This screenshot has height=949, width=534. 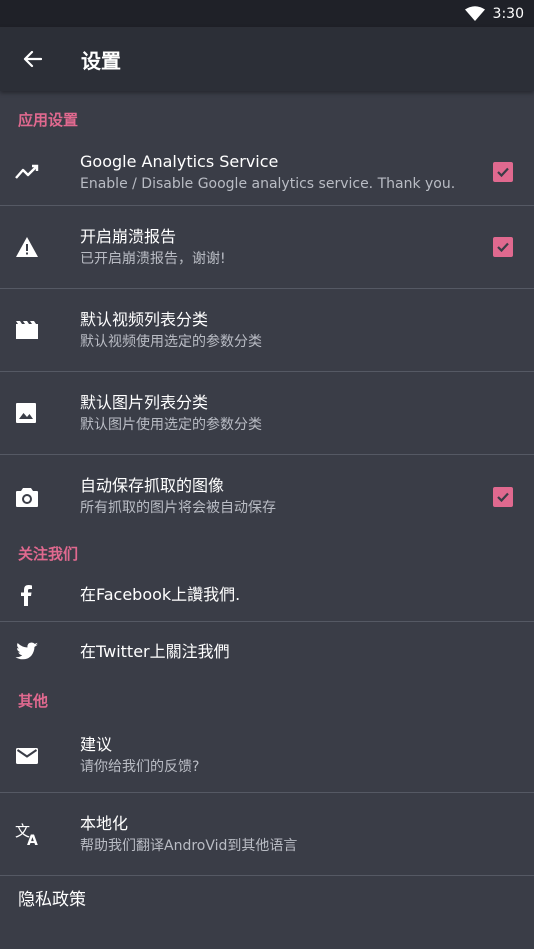 I want to click on setting-autosave: 自动保存抓取的图像 所有抓取的图片将会被自动保存, so click(x=267, y=496).